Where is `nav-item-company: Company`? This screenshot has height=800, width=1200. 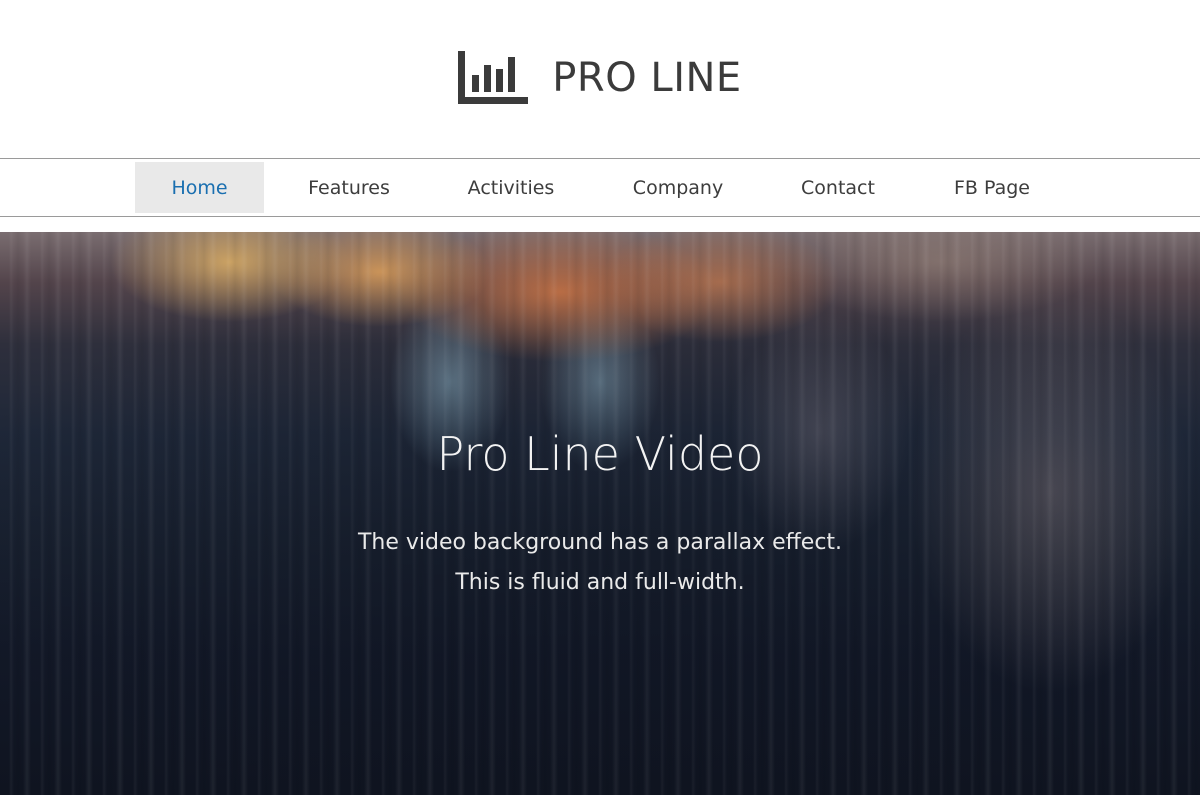 nav-item-company: Company is located at coordinates (678, 187).